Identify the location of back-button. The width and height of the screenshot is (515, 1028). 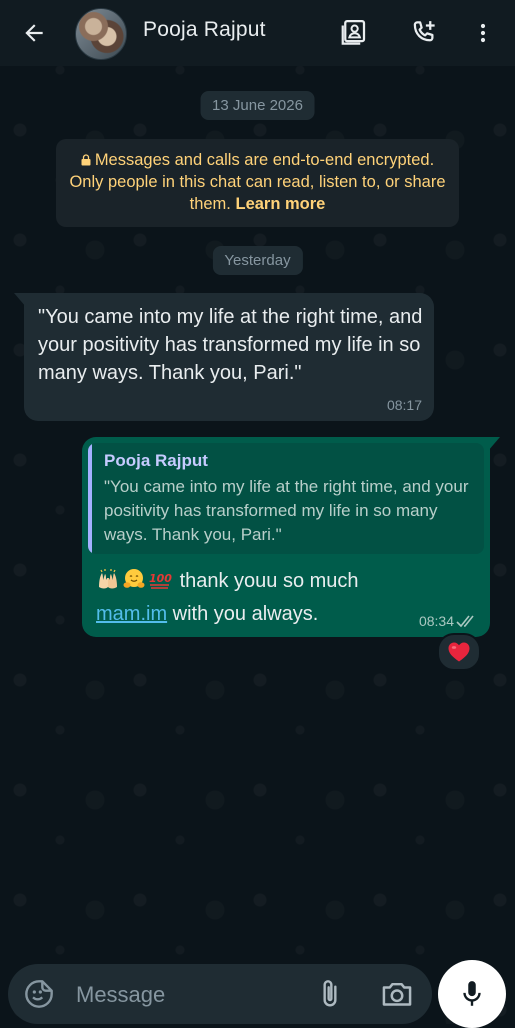
(34, 33).